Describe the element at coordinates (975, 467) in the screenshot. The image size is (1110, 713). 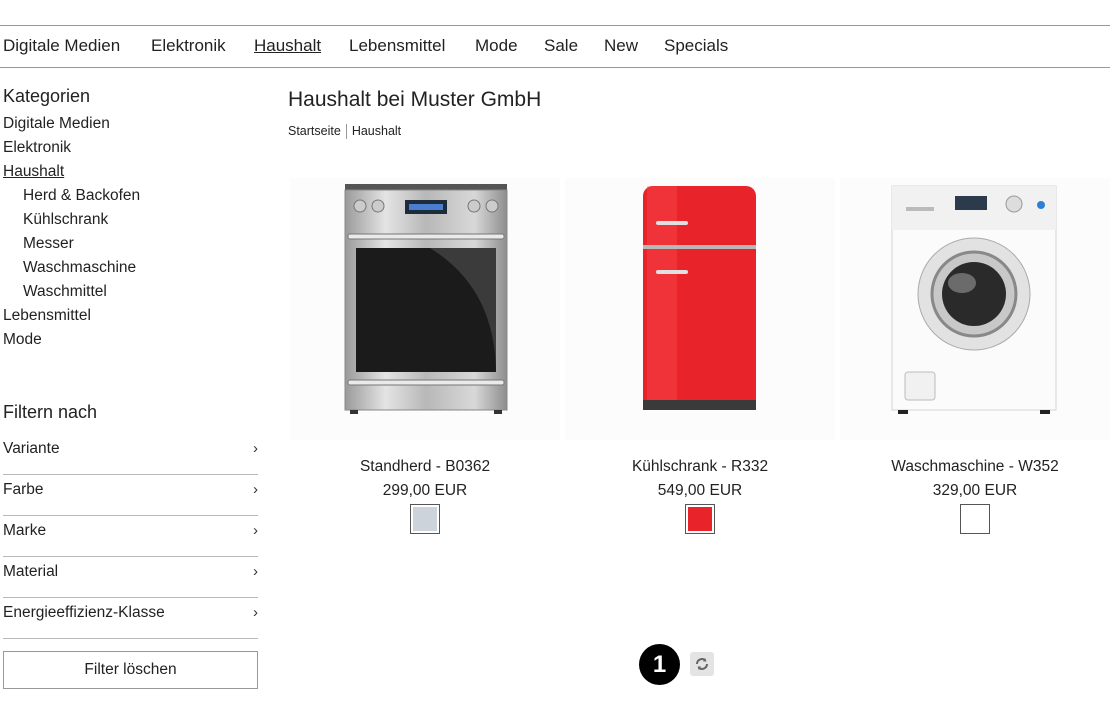
I see `product-name: Waschmaschine - W352` at that location.